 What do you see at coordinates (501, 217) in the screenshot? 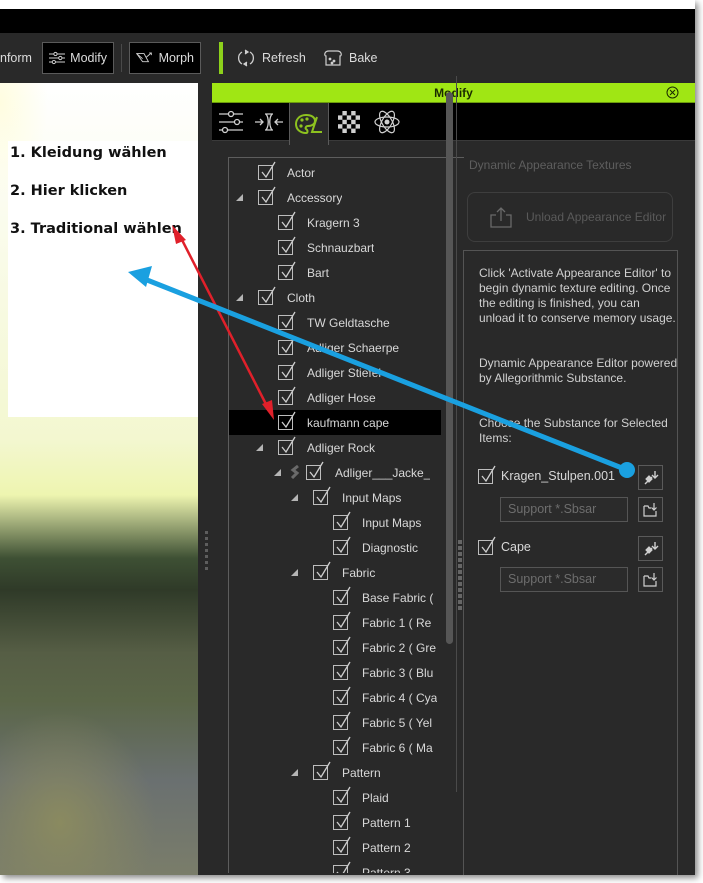
I see `upload-icon` at bounding box center [501, 217].